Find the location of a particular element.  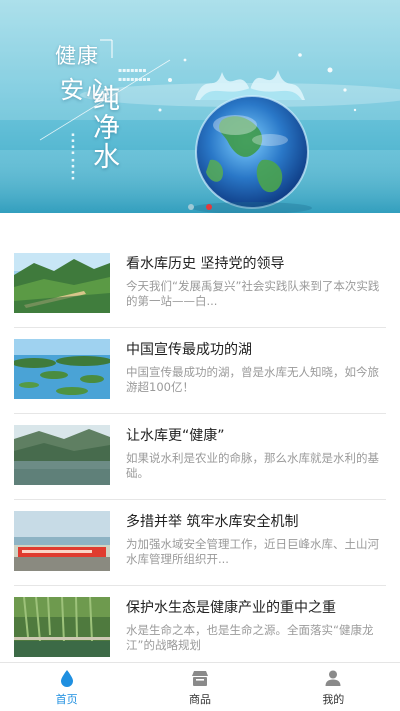

carousel-indicator is located at coordinates (200, 204).